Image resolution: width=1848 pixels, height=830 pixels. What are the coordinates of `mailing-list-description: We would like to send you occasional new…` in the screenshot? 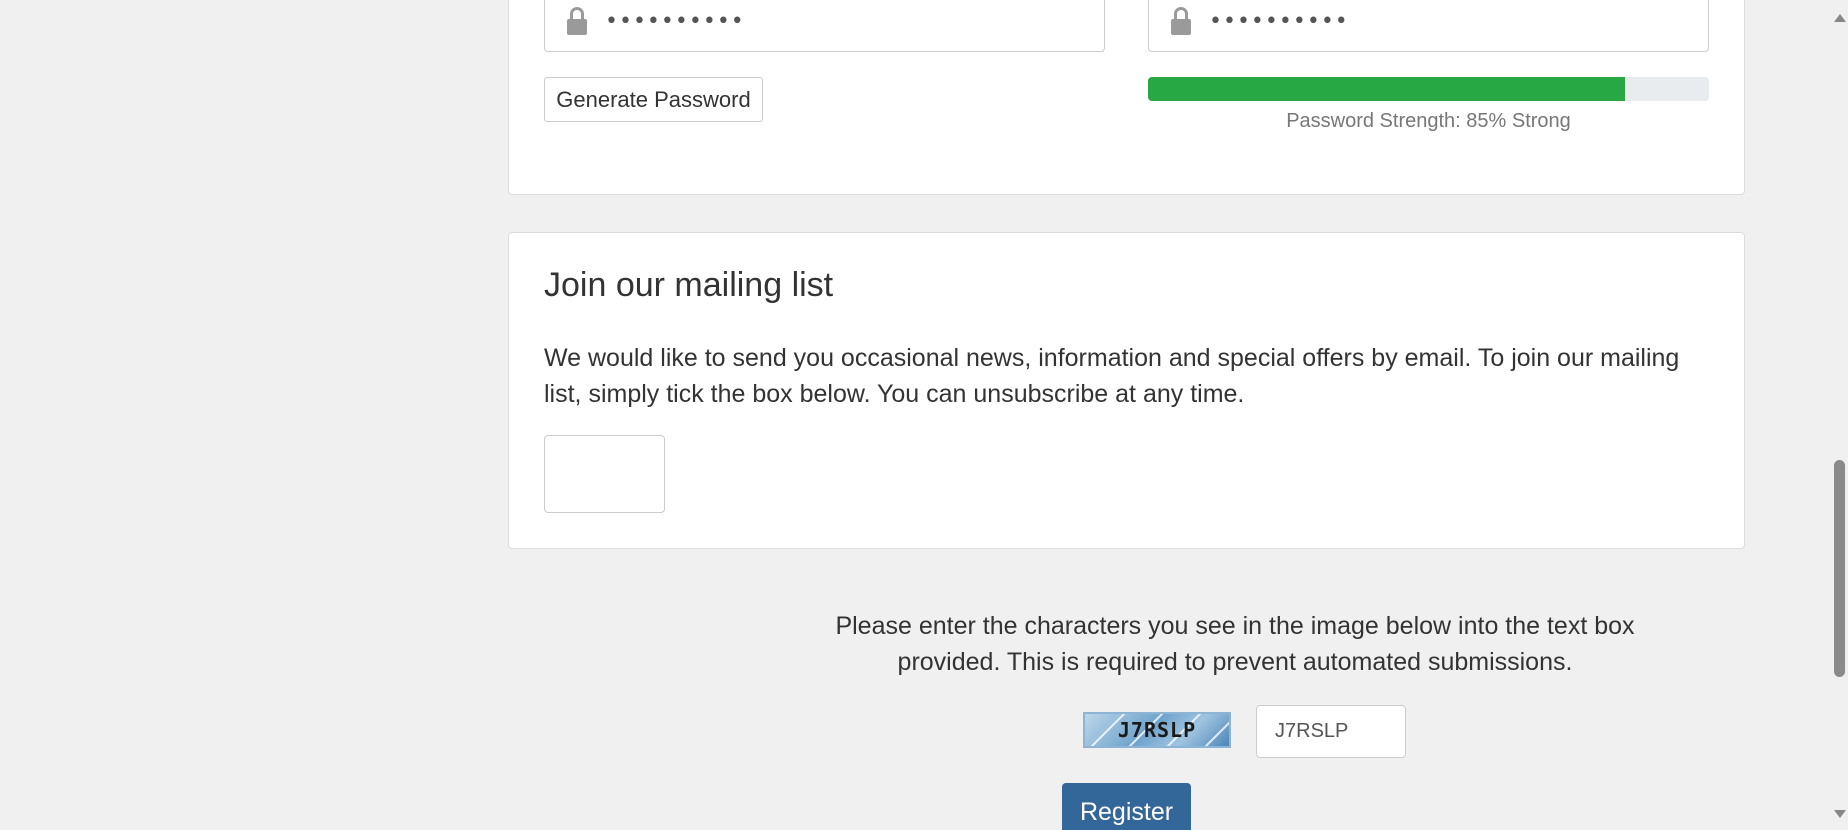 It's located at (1112, 376).